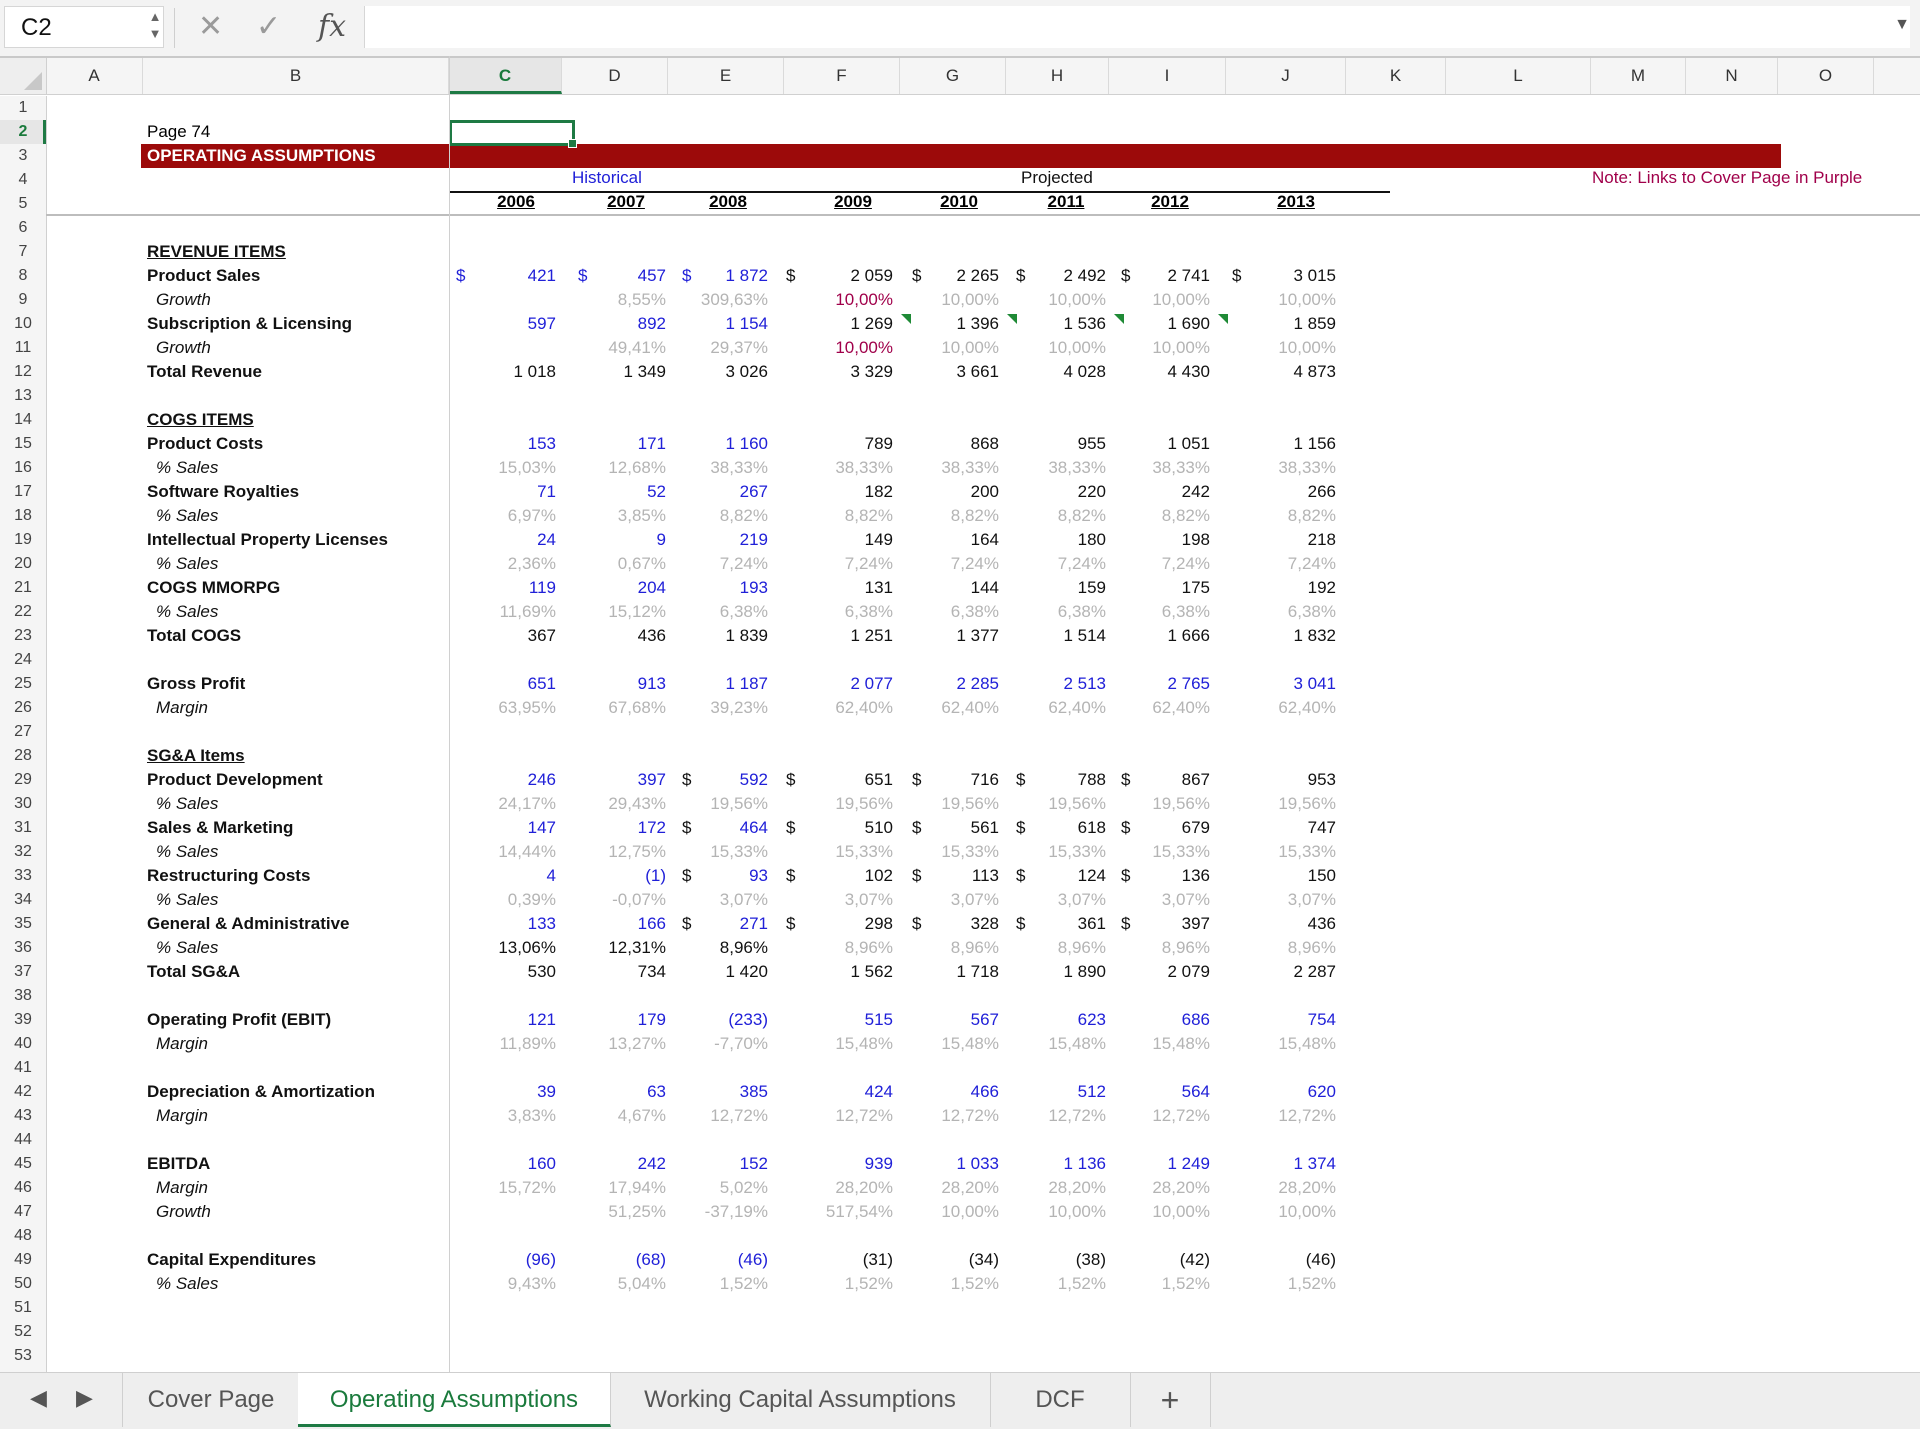 The width and height of the screenshot is (1920, 1429). I want to click on value-cell: 149, so click(853, 540).